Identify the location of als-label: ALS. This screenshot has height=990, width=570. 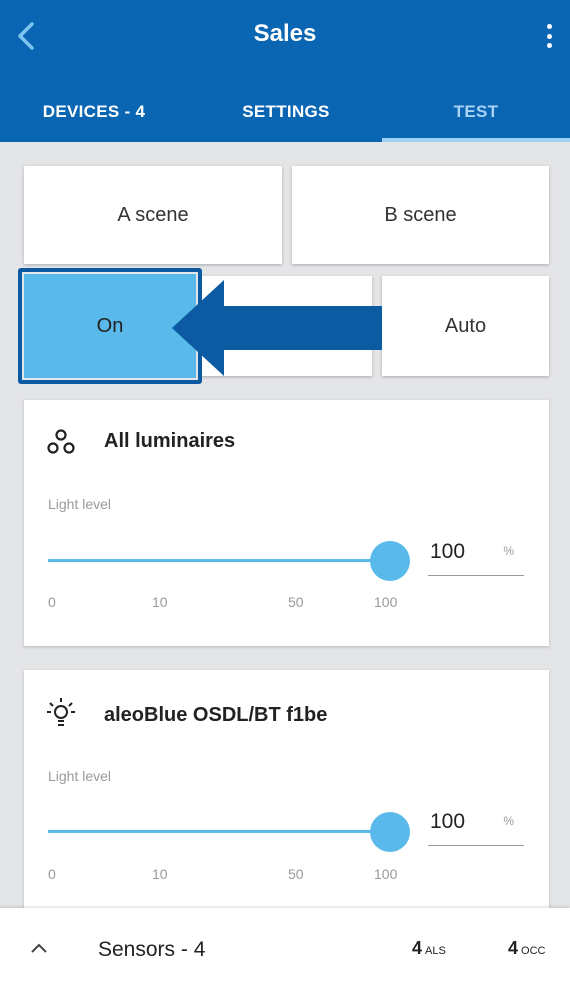
(435, 951).